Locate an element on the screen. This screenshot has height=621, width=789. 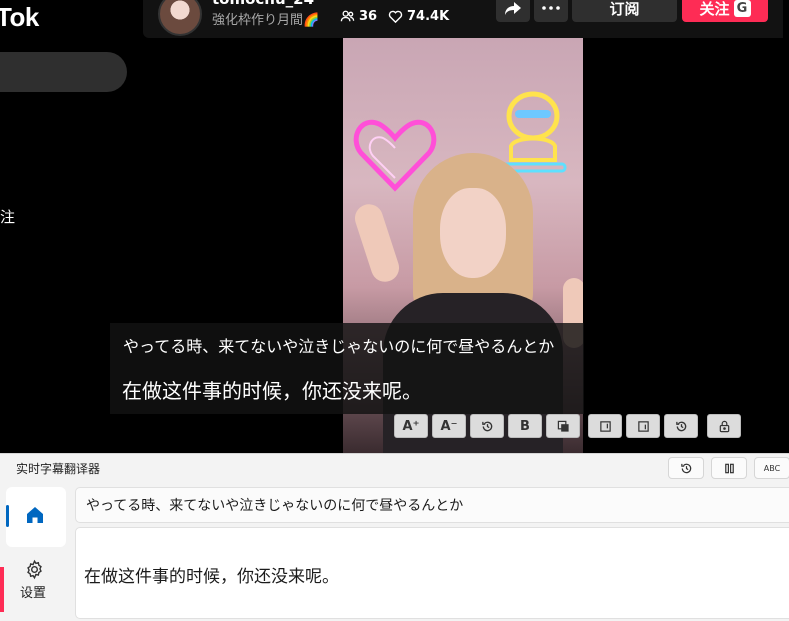
viewer-count-value: 36 is located at coordinates (368, 16).